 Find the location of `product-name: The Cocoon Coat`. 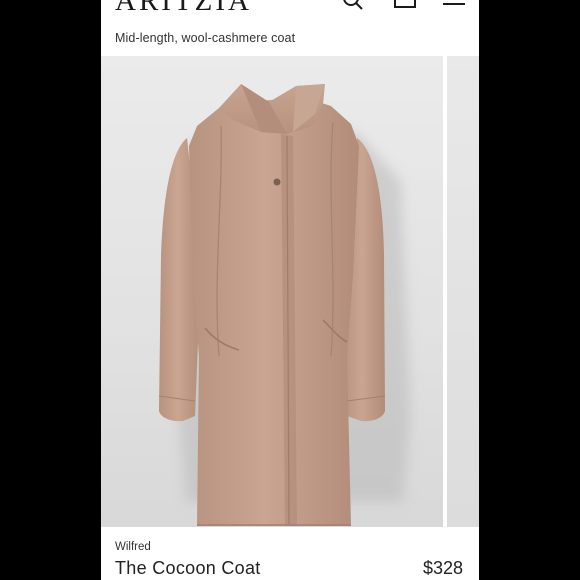

product-name: The Cocoon Coat is located at coordinates (188, 568).